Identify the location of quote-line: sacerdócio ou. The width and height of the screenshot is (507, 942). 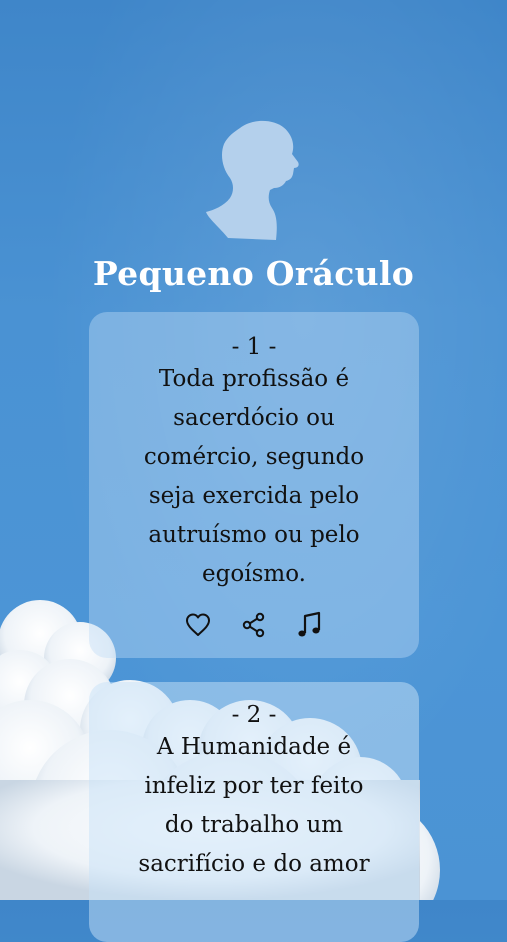
(254, 418).